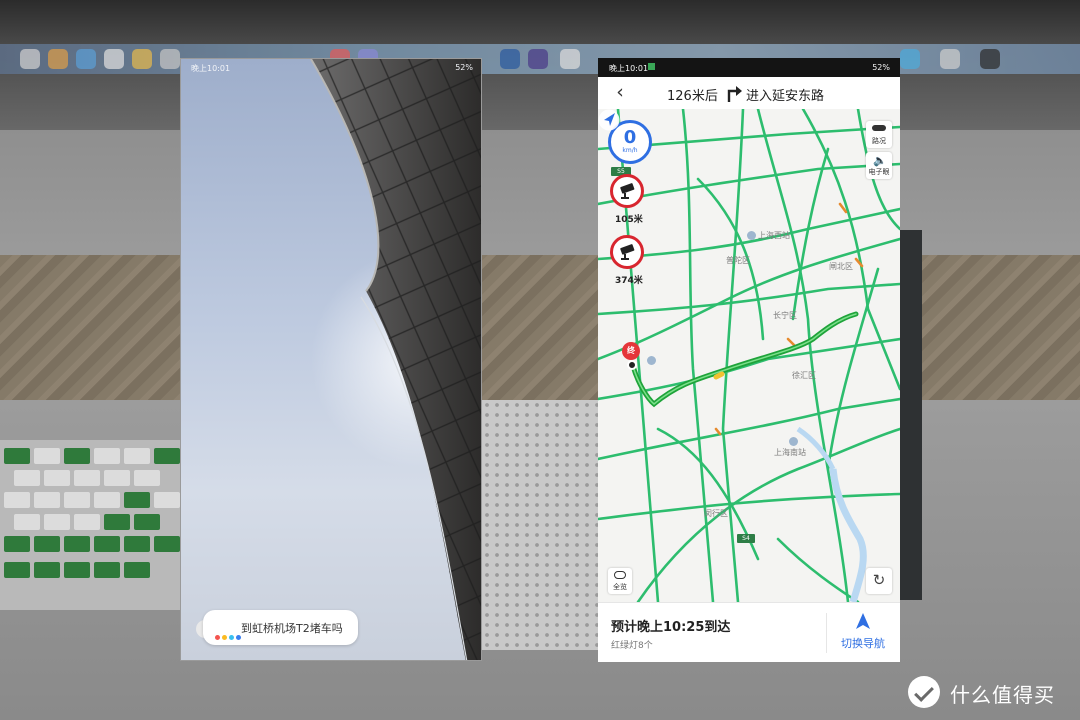 The height and width of the screenshot is (720, 1080). I want to click on airport-icon, so click(651, 360).